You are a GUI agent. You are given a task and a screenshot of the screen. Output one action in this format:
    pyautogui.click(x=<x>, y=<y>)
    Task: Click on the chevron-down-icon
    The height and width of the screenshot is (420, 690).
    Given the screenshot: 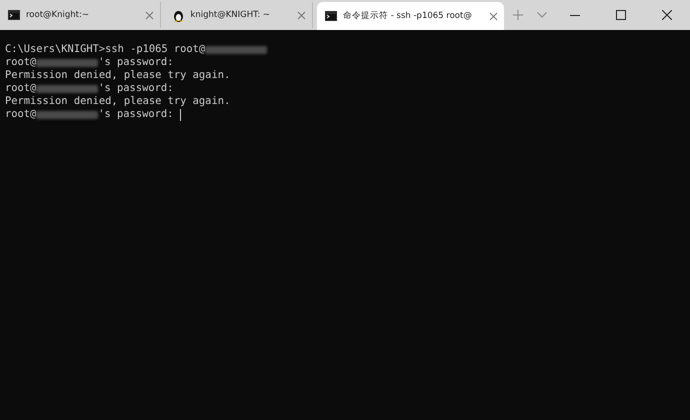 What is the action you would take?
    pyautogui.click(x=542, y=15)
    